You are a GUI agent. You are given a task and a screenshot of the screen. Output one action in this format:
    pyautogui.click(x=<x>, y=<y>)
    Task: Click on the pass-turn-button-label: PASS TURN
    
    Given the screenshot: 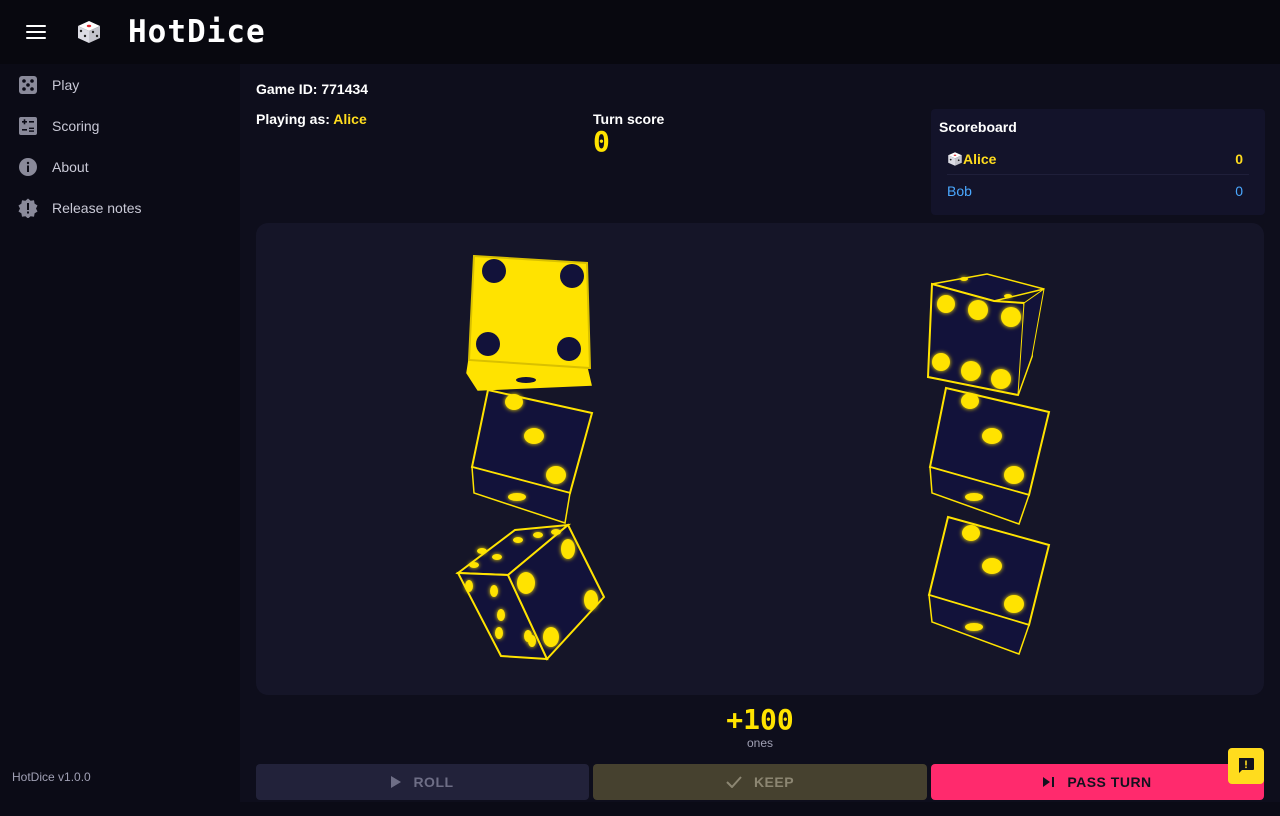 What is the action you would take?
    pyautogui.click(x=1109, y=782)
    